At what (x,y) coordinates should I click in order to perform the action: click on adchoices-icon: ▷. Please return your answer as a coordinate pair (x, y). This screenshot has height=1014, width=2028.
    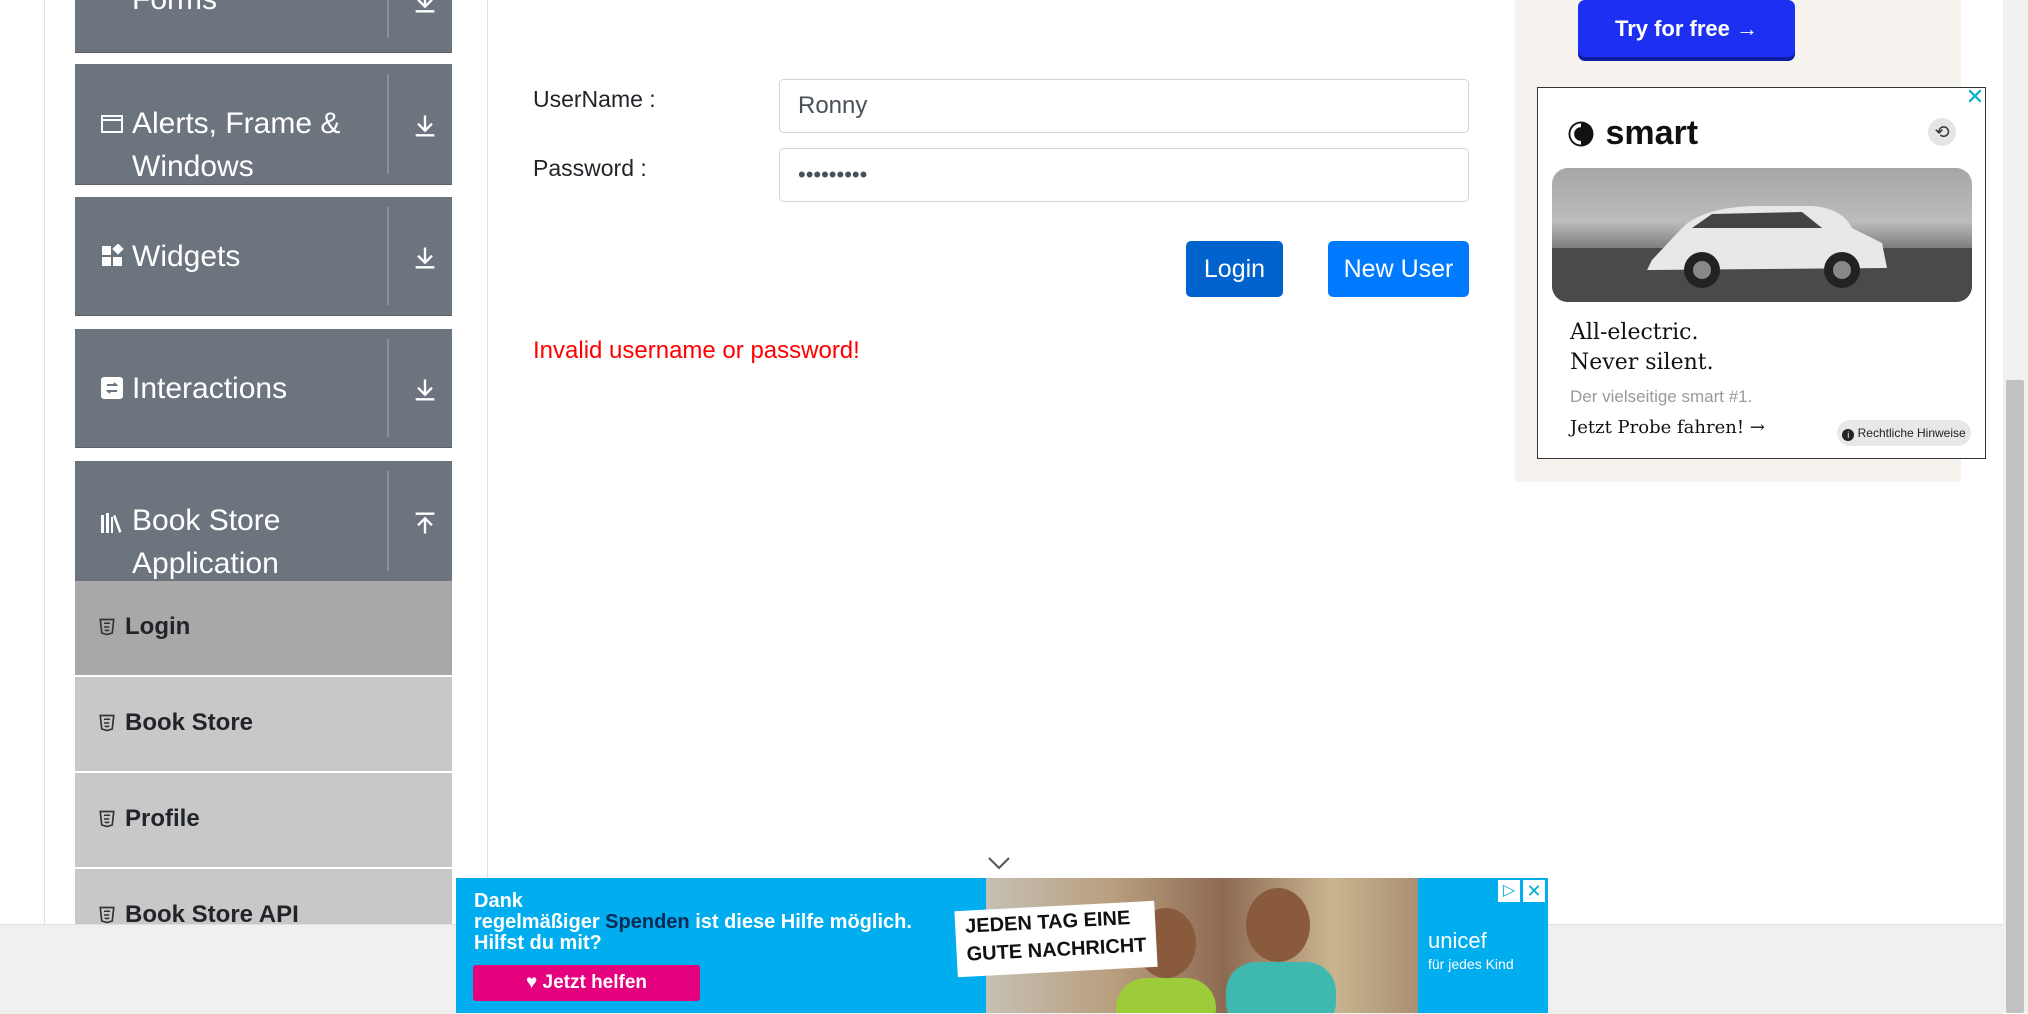
    Looking at the image, I should click on (1509, 891).